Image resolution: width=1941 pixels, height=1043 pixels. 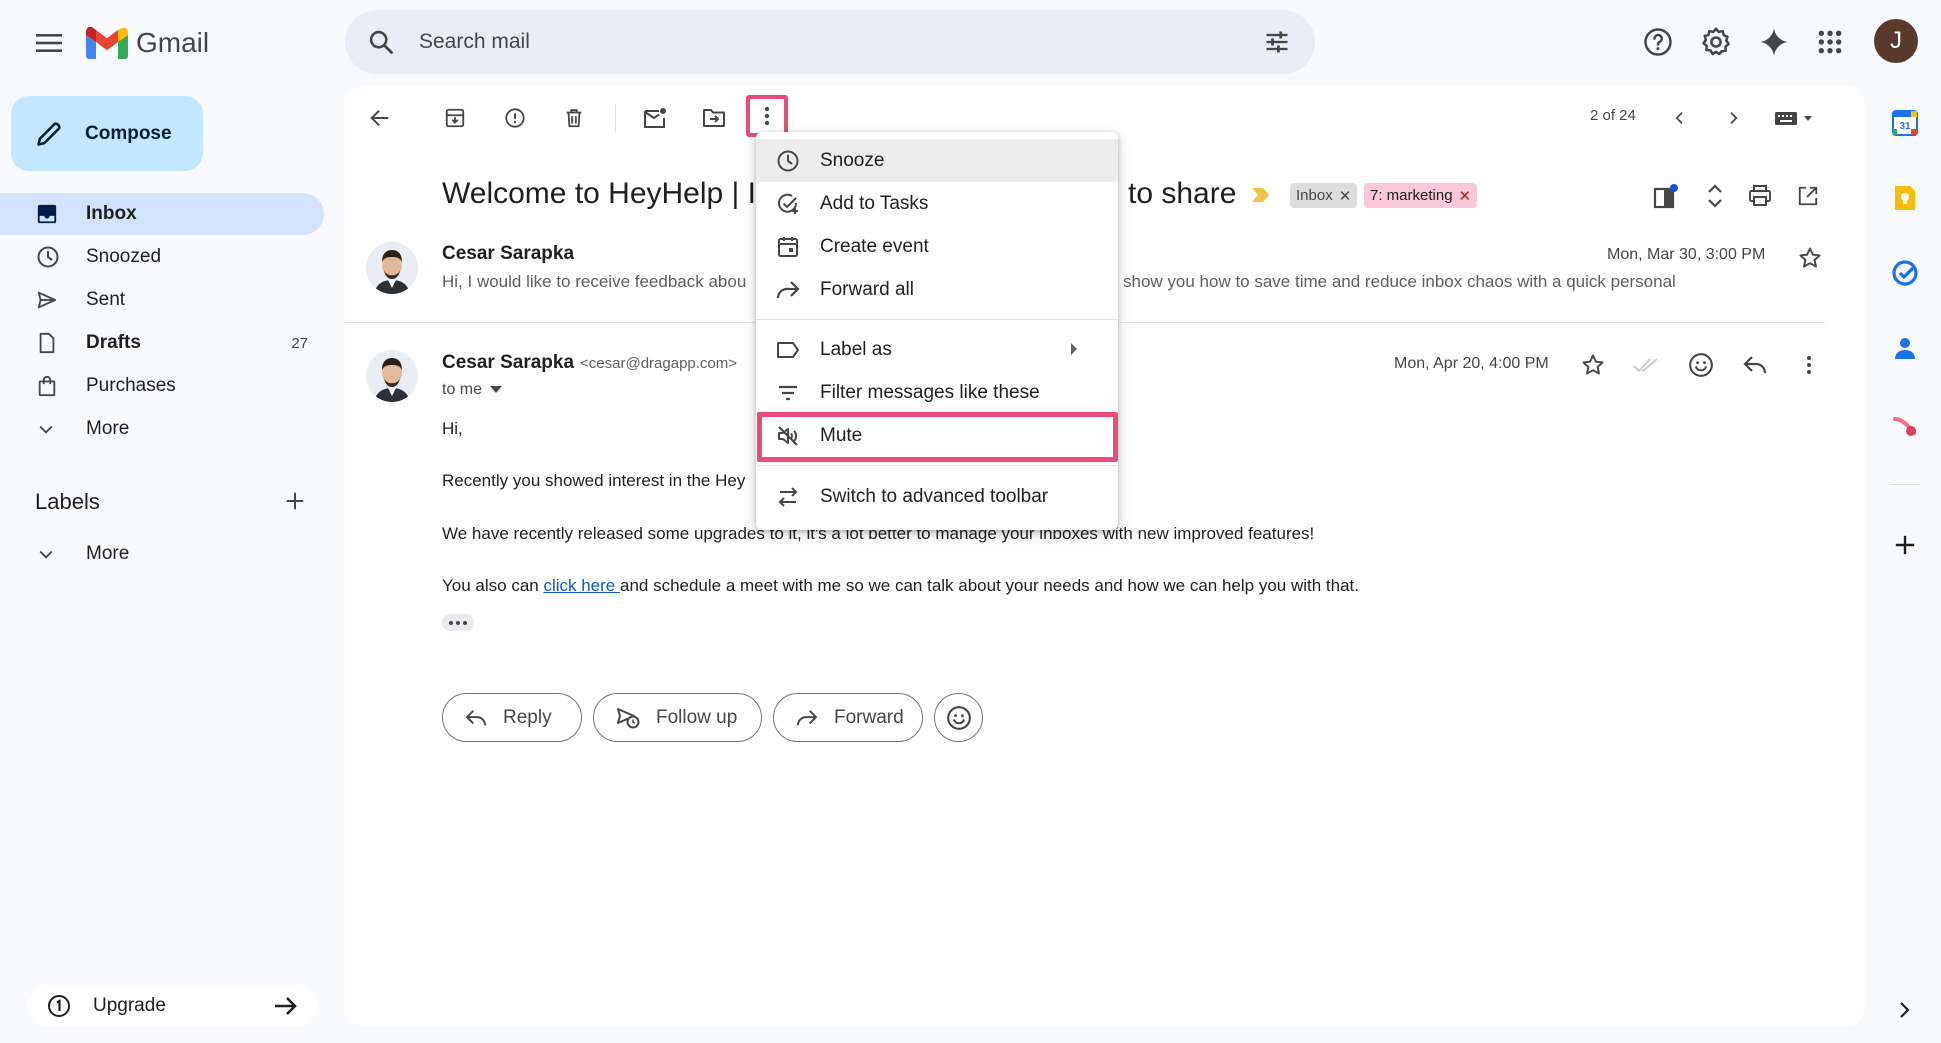 I want to click on forward-label: Forward, so click(x=869, y=717).